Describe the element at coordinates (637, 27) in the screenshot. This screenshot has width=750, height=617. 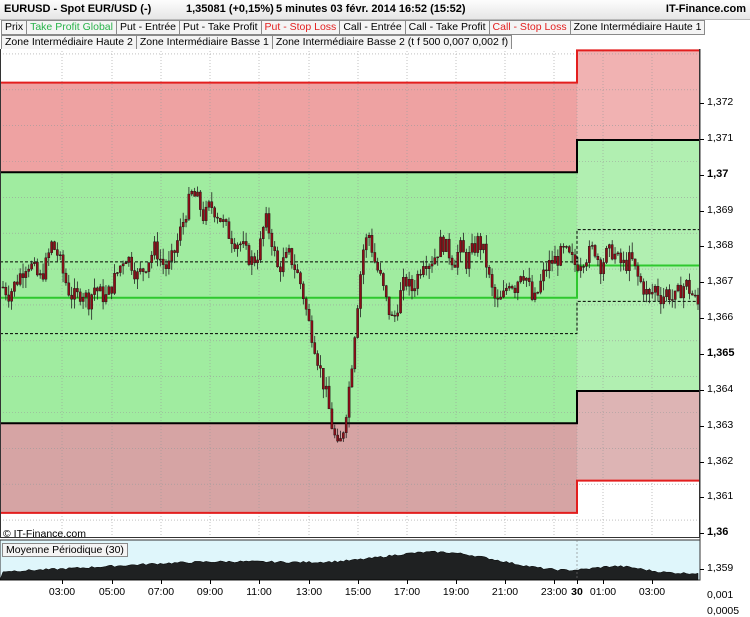
I see `tab-zone-interm-diaire-haute-1: Zone Intermédiaire Haute 1` at that location.